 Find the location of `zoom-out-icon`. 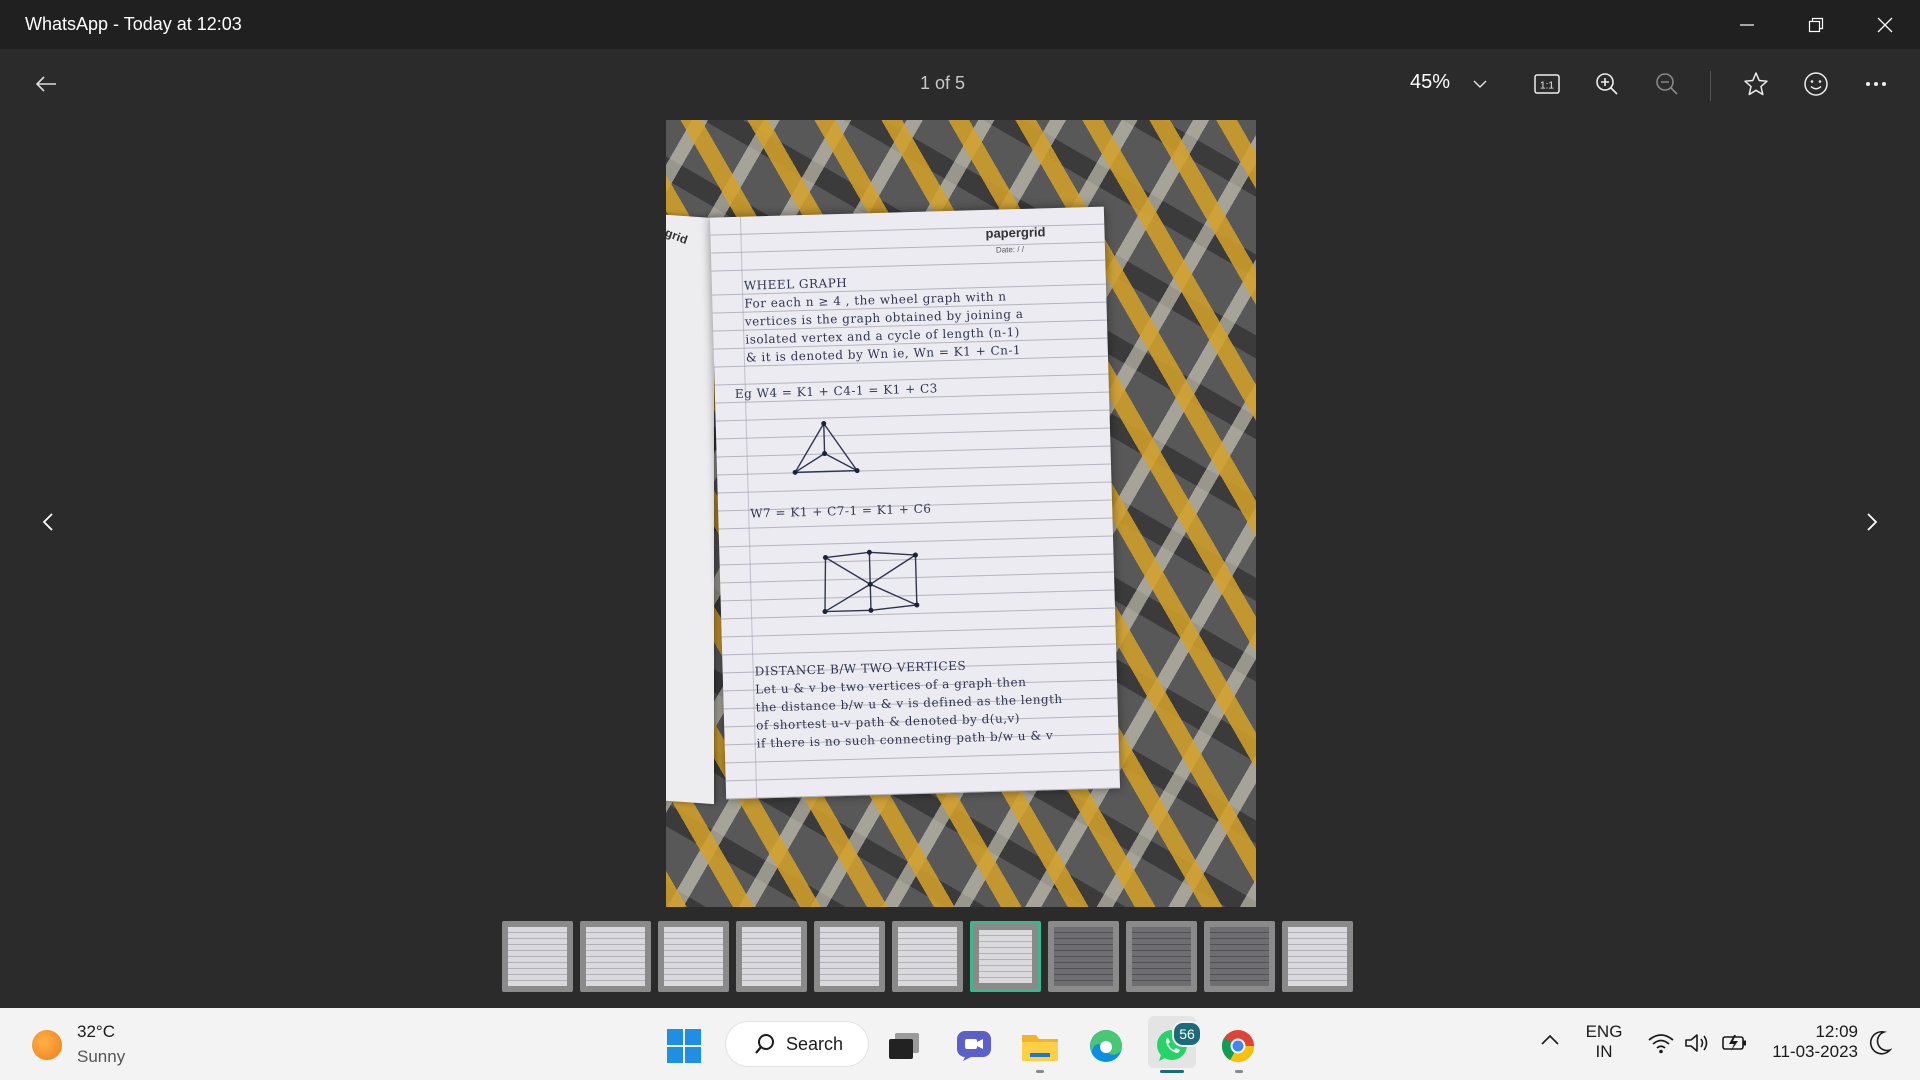

zoom-out-icon is located at coordinates (1667, 84).